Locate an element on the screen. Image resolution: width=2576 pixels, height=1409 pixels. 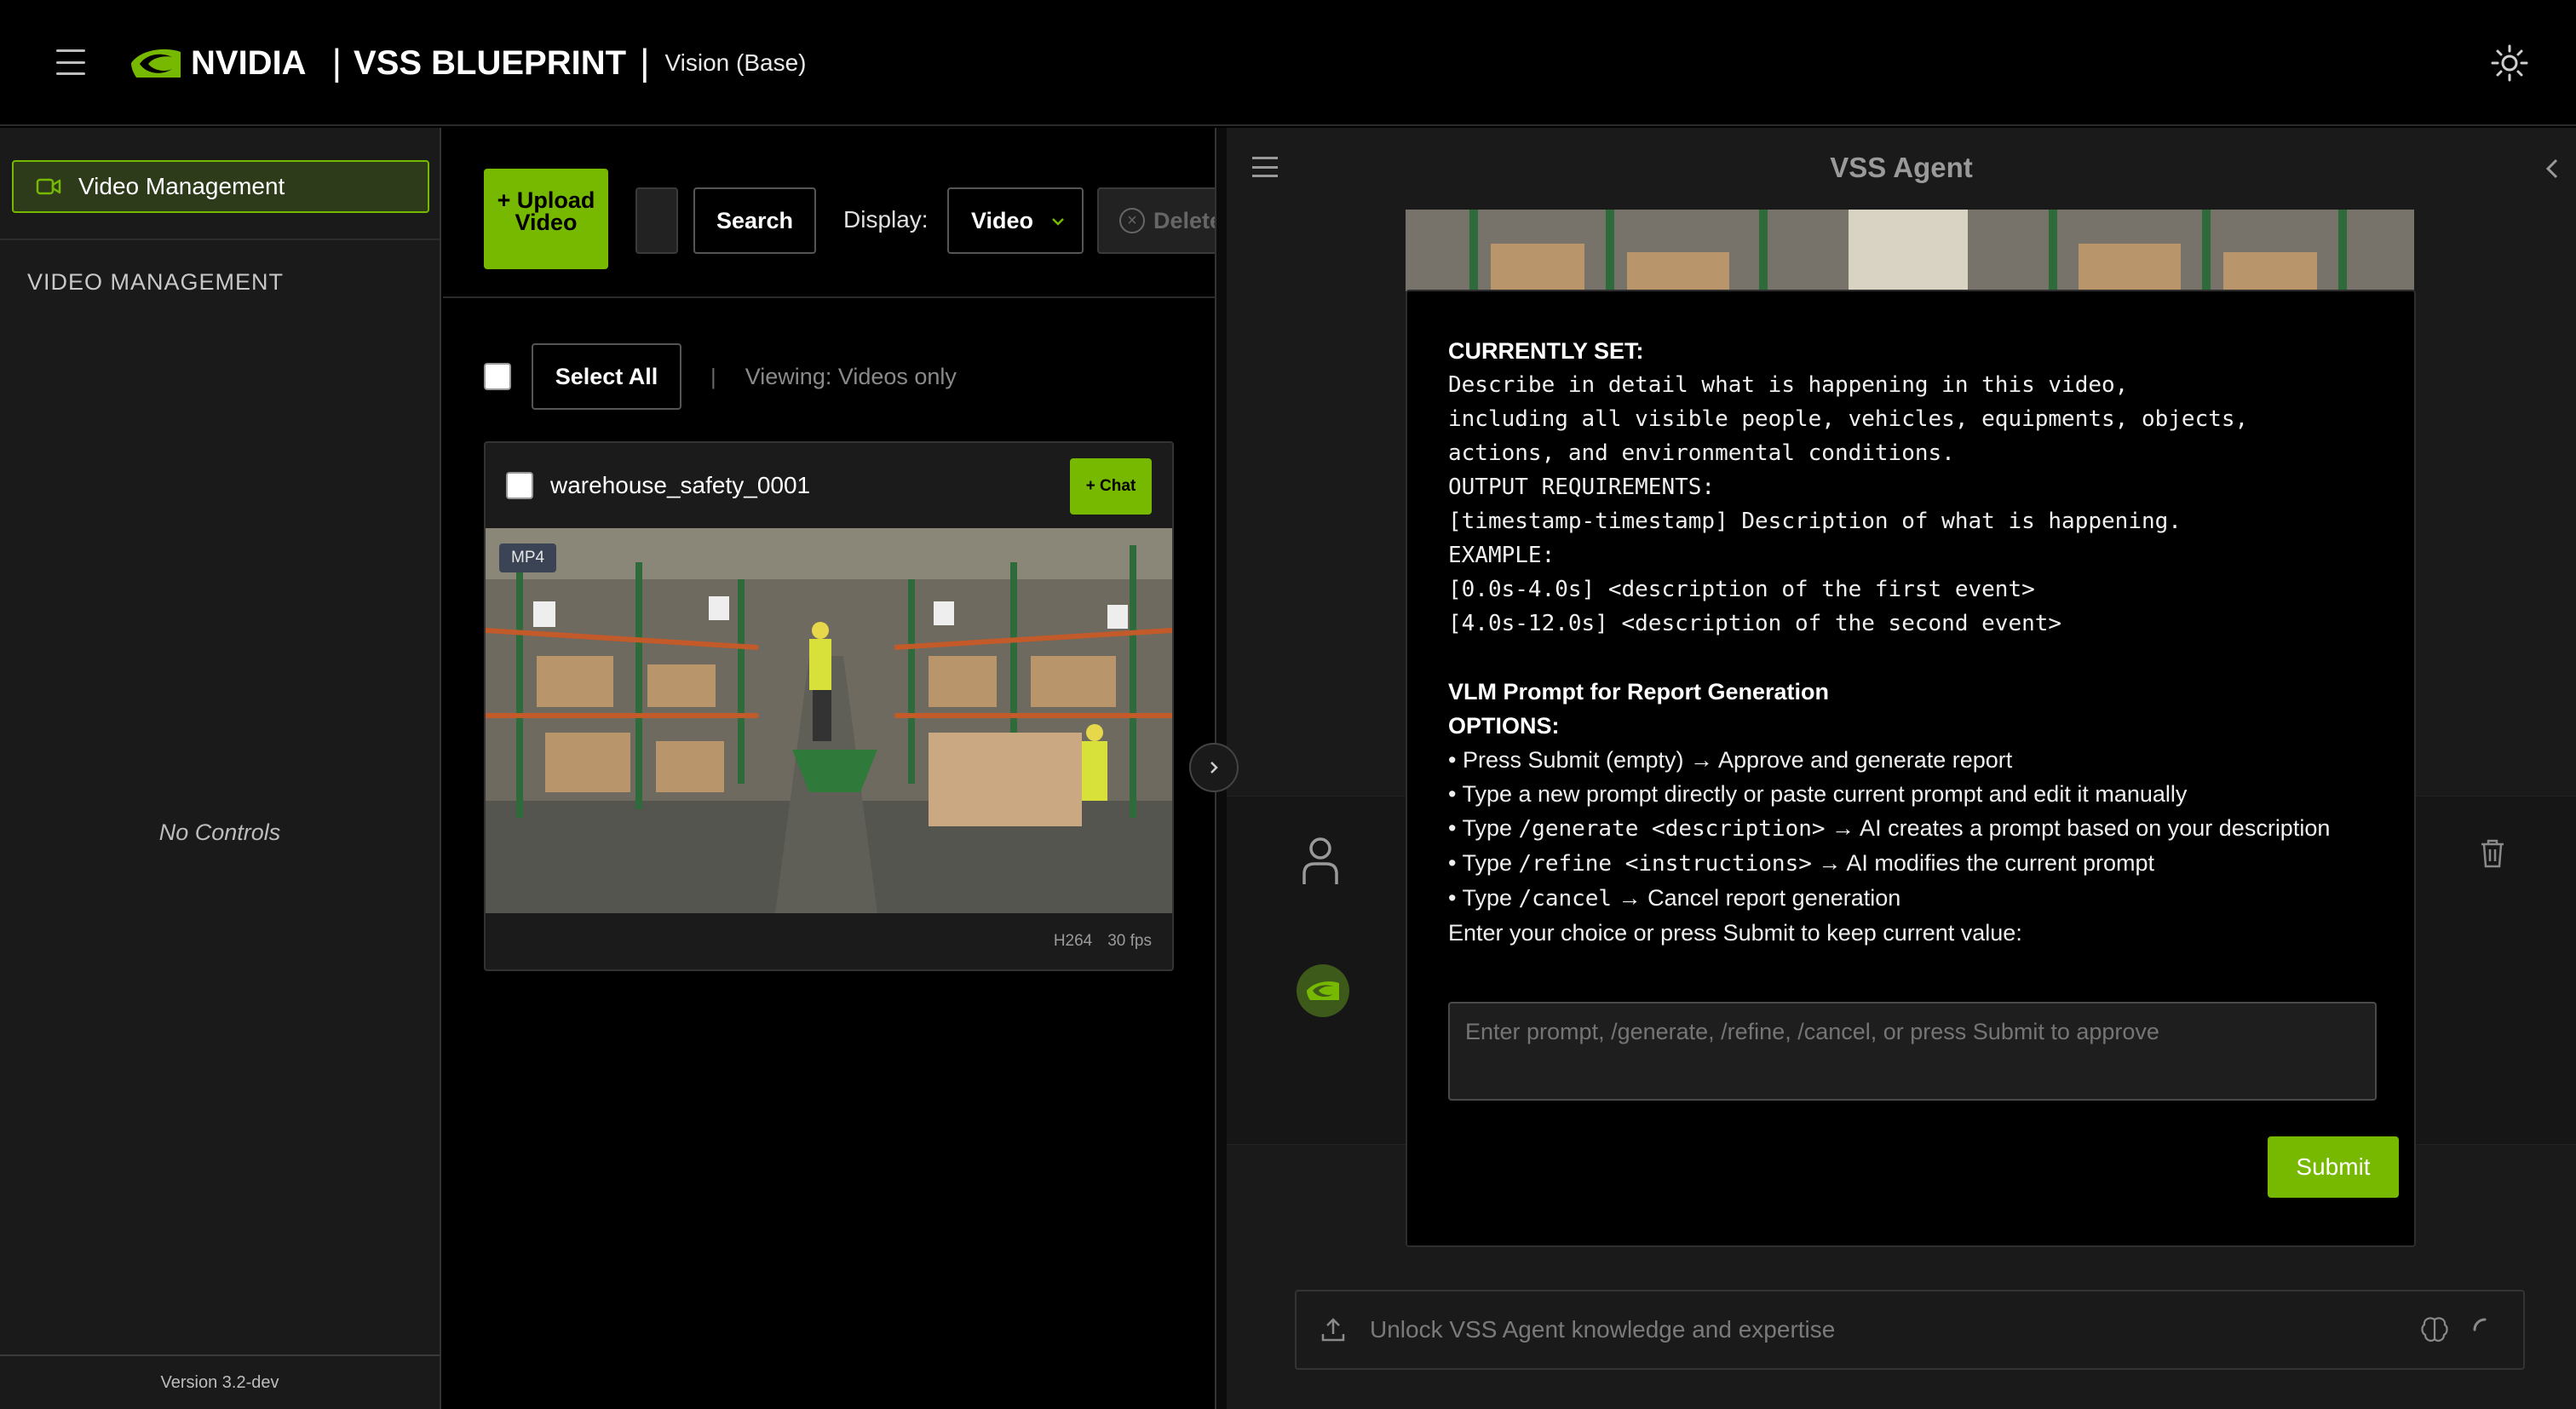
search-button: Search is located at coordinates (754, 220).